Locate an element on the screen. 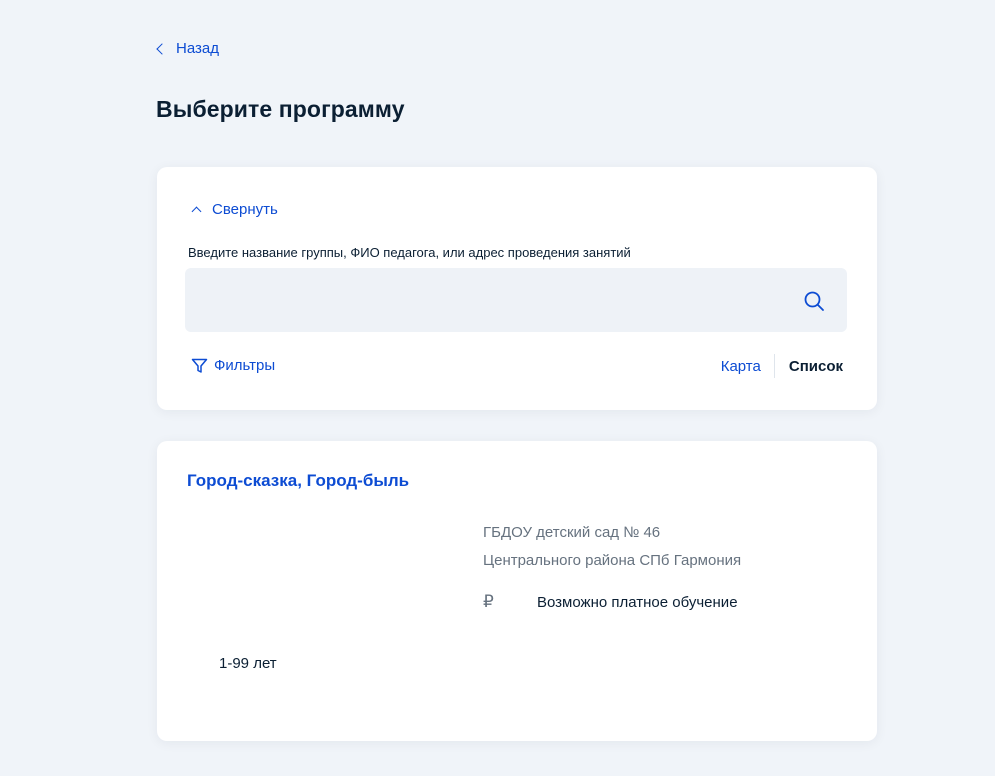  page-title: Выберите программу is located at coordinates (280, 109).